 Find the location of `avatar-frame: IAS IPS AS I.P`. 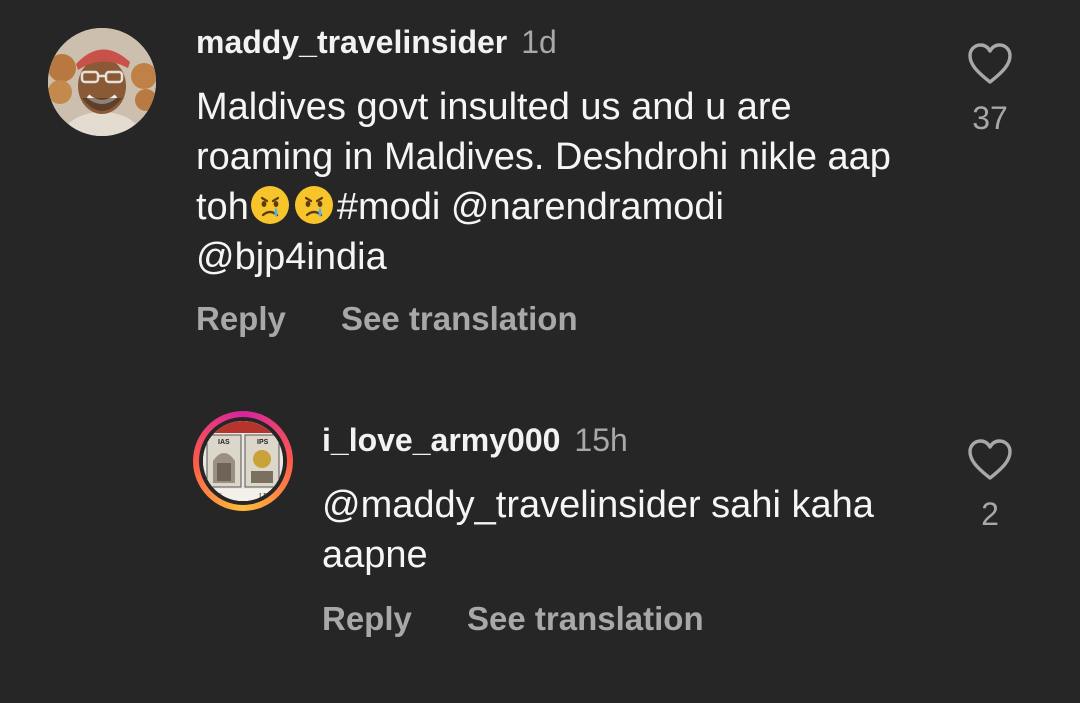

avatar-frame: IAS IPS AS I.P is located at coordinates (243, 461).